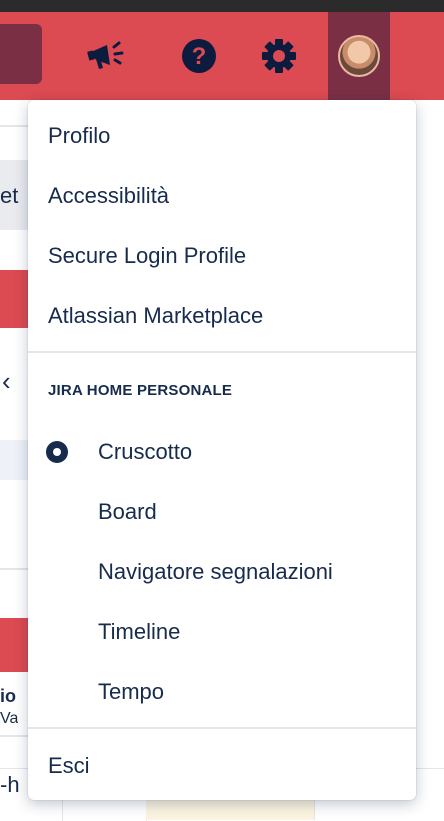 The image size is (444, 821). I want to click on menu-item-home-dashboard: Cruscotto, so click(222, 452).